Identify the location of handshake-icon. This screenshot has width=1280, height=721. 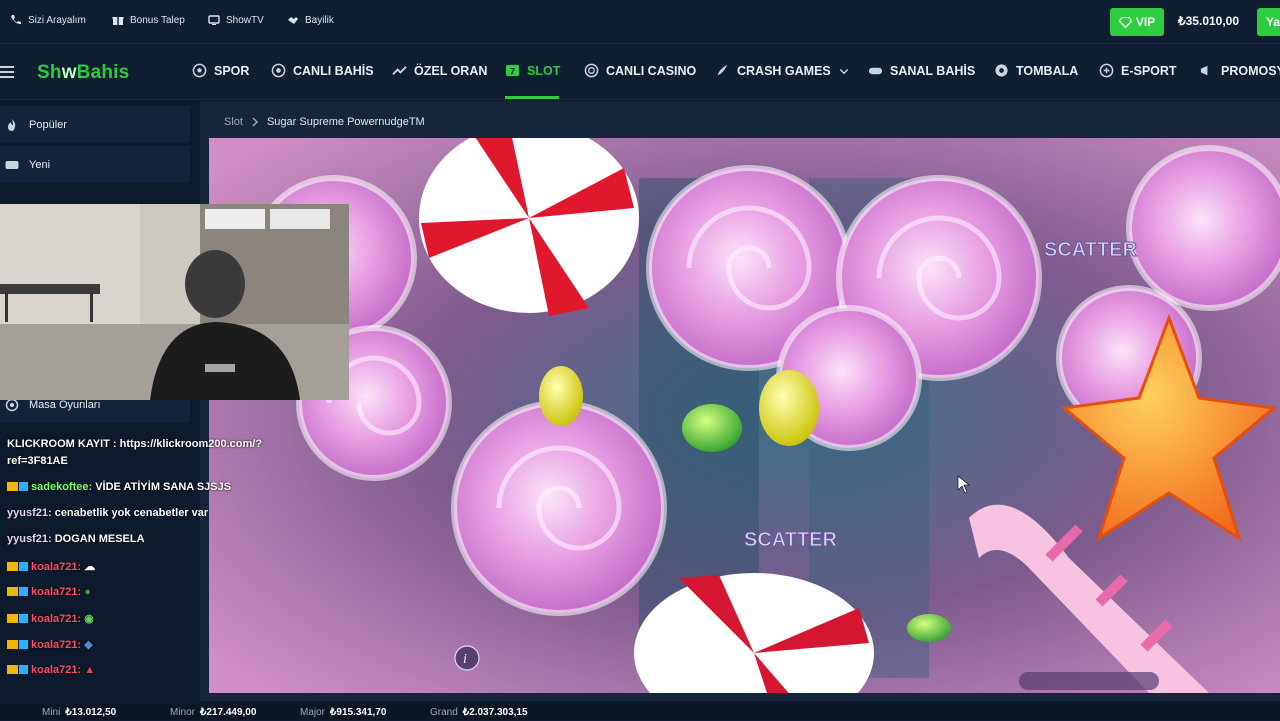
(293, 20).